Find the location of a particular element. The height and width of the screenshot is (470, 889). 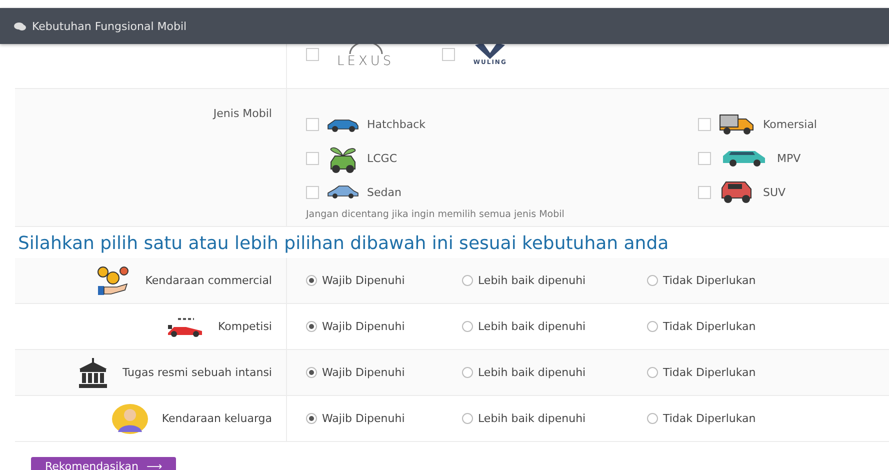

option-label: SUV is located at coordinates (774, 192).